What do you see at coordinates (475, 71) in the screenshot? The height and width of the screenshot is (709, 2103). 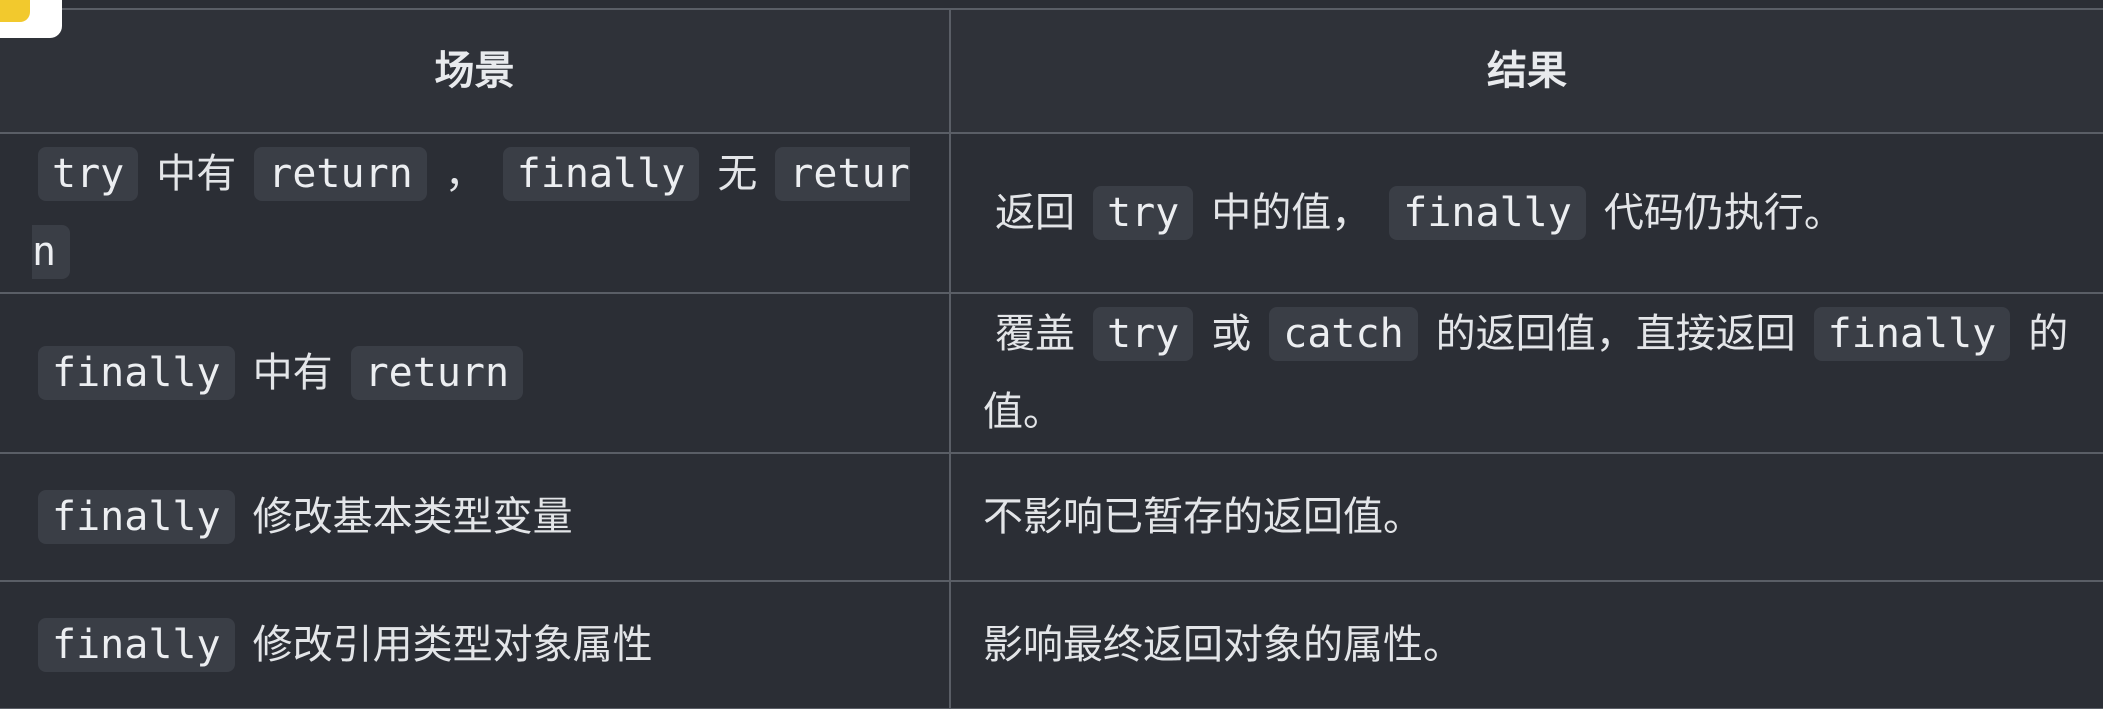 I see `header-scenario: 场景` at bounding box center [475, 71].